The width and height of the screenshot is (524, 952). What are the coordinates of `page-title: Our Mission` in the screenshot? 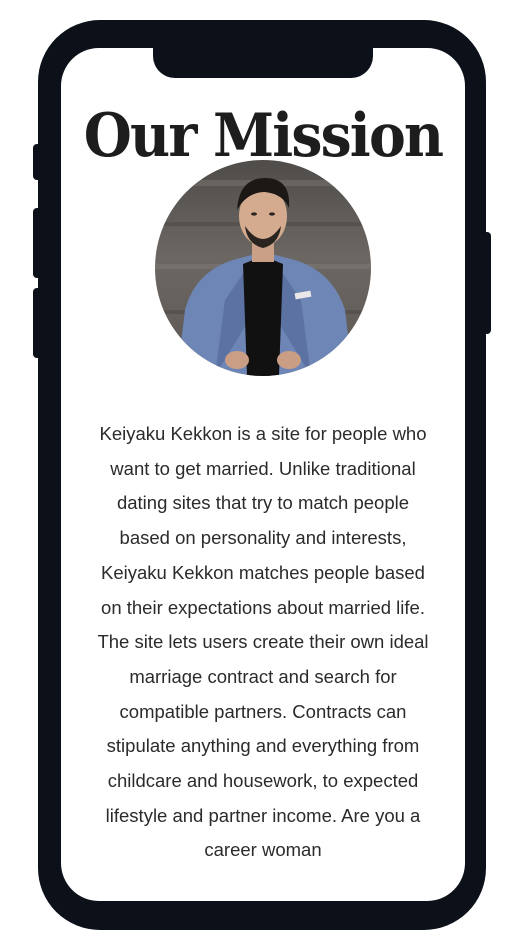 It's located at (263, 136).